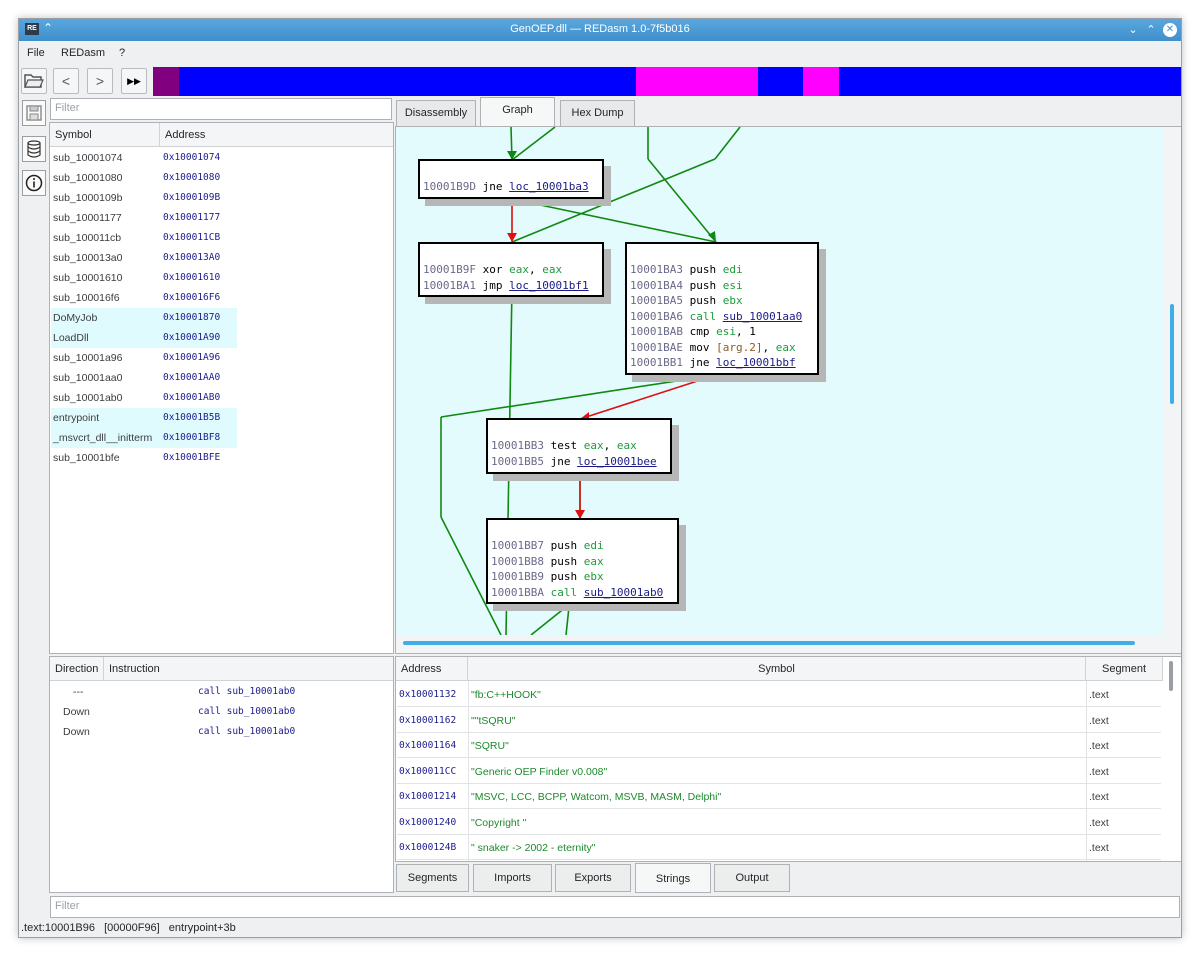 The image size is (1200, 956). I want to click on minimize-icon: ⌄, so click(1133, 30).